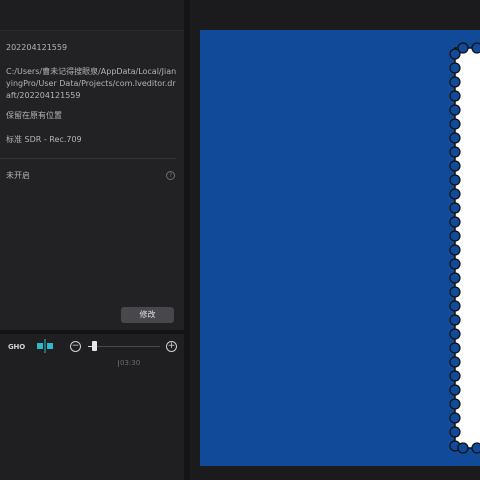 The height and width of the screenshot is (480, 480). What do you see at coordinates (94, 346) in the screenshot?
I see `zoom-slider-thumb` at bounding box center [94, 346].